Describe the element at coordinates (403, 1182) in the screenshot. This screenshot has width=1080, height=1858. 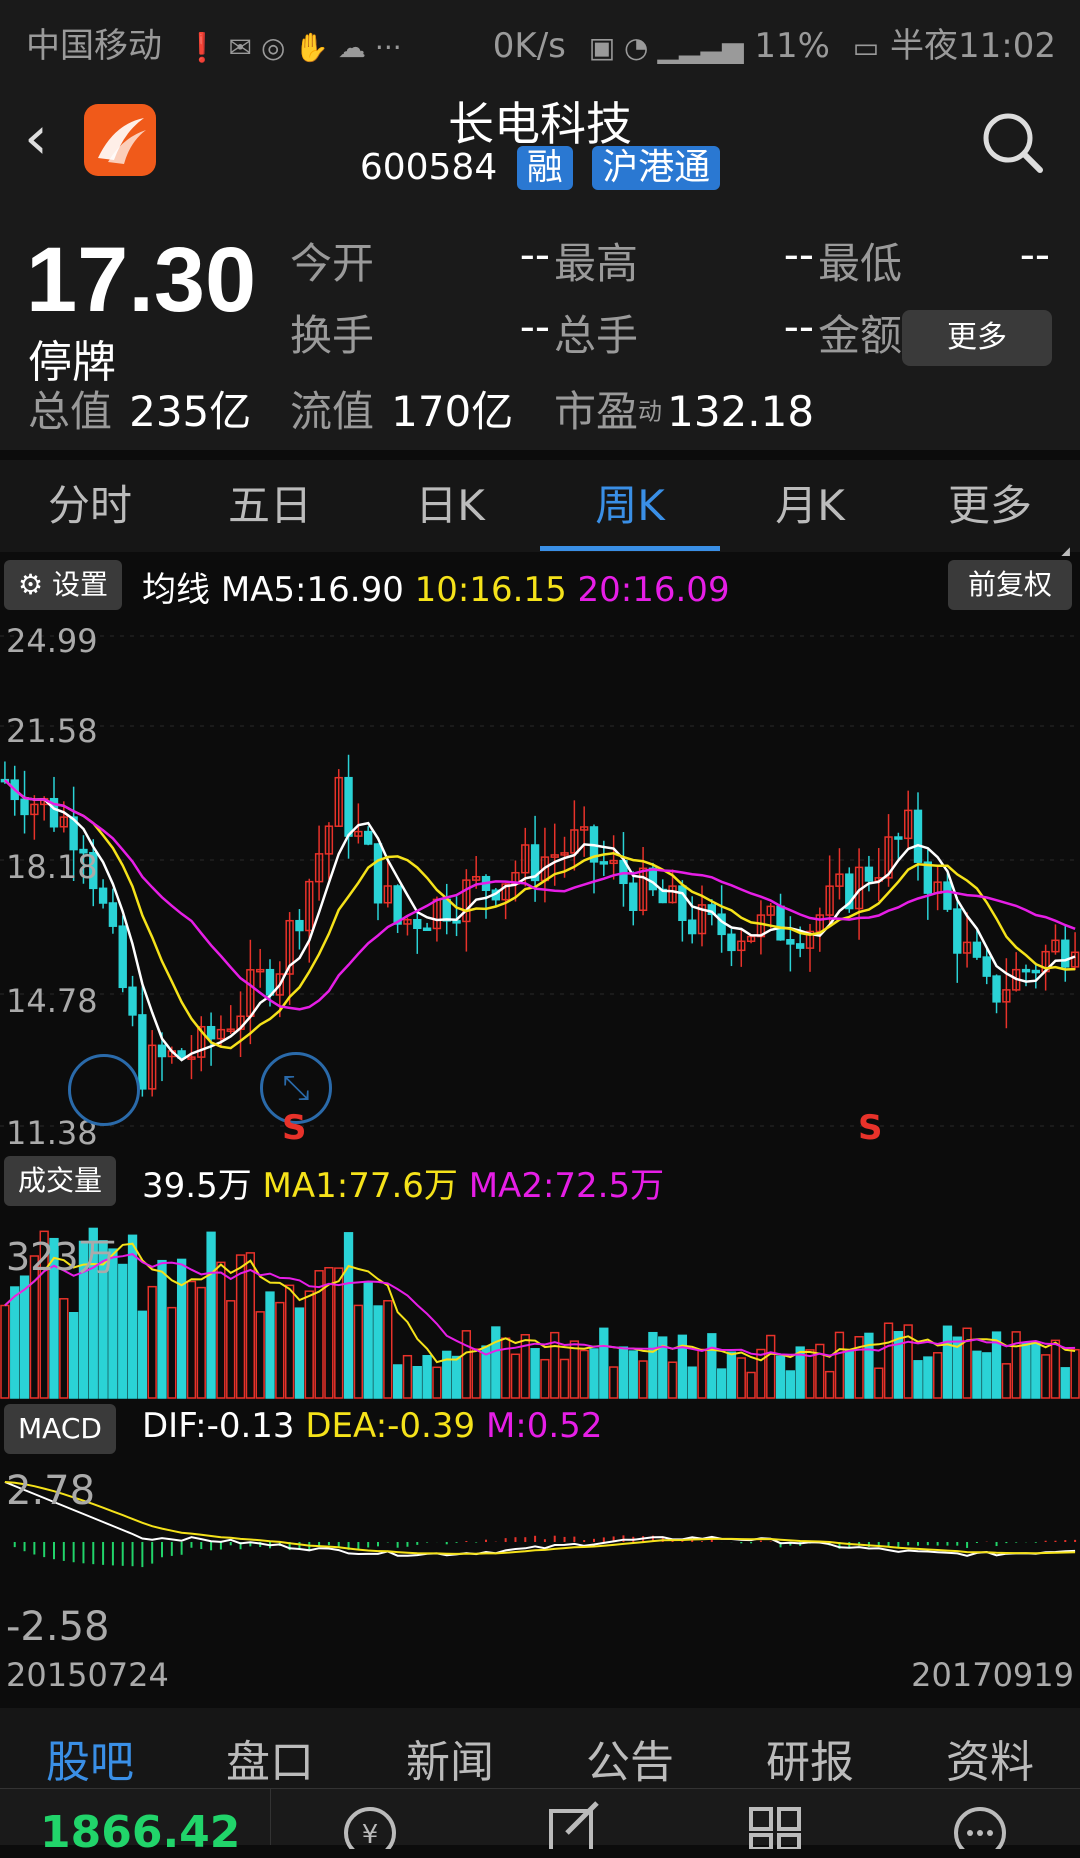
I see `volume-values: 39.5万 MA1:77.6万 MA2:72.5万` at that location.